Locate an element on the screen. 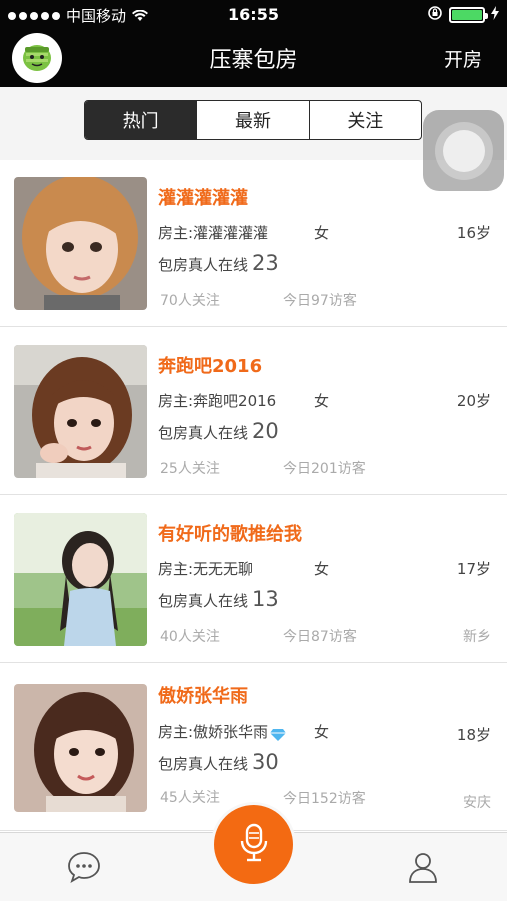  online-number: 30 is located at coordinates (265, 762).